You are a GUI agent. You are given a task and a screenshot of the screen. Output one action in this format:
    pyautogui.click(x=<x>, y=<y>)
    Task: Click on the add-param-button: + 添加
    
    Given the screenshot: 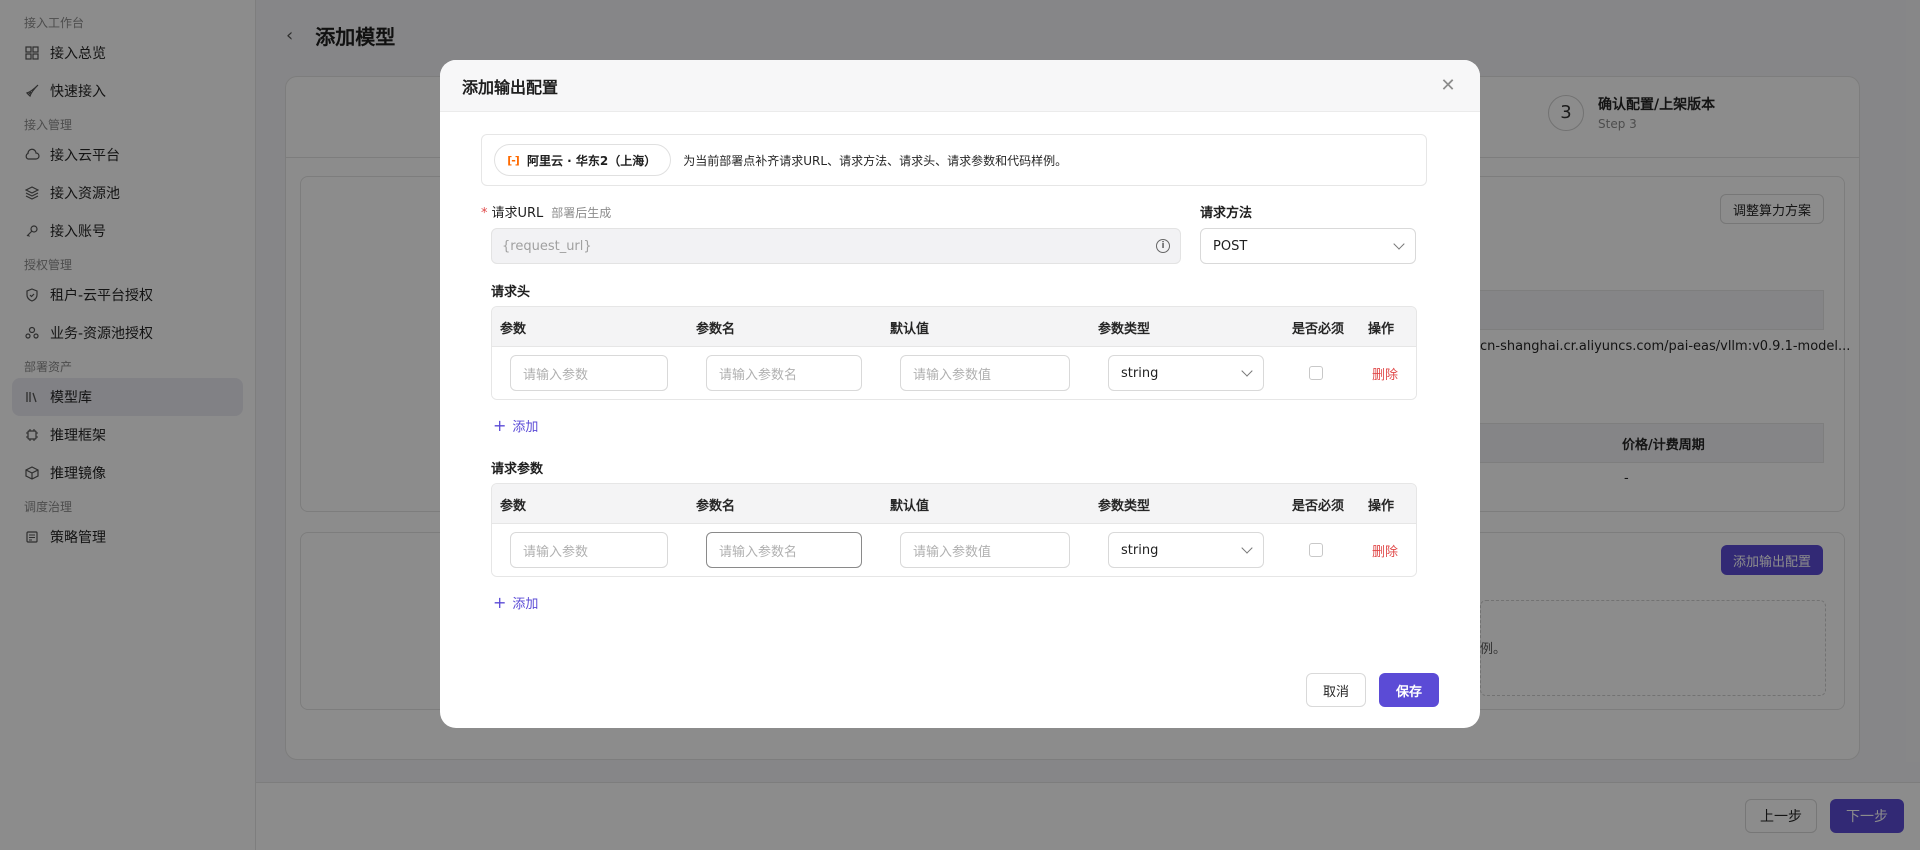 What is the action you would take?
    pyautogui.click(x=515, y=602)
    